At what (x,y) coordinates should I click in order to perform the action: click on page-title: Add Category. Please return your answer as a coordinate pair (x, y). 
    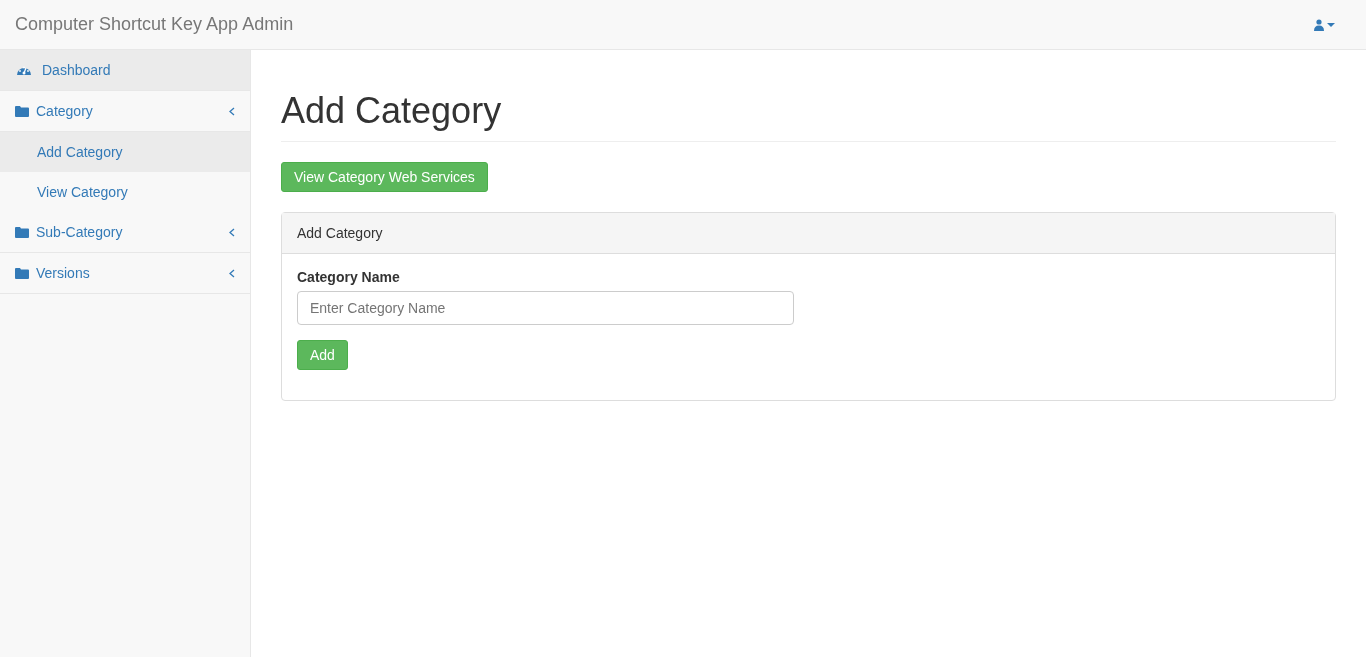
    Looking at the image, I should click on (808, 116).